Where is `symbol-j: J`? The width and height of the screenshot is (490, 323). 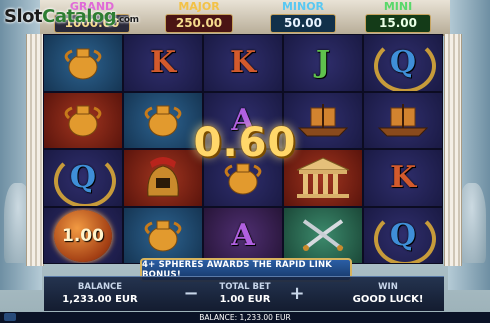 symbol-j: J is located at coordinates (323, 63).